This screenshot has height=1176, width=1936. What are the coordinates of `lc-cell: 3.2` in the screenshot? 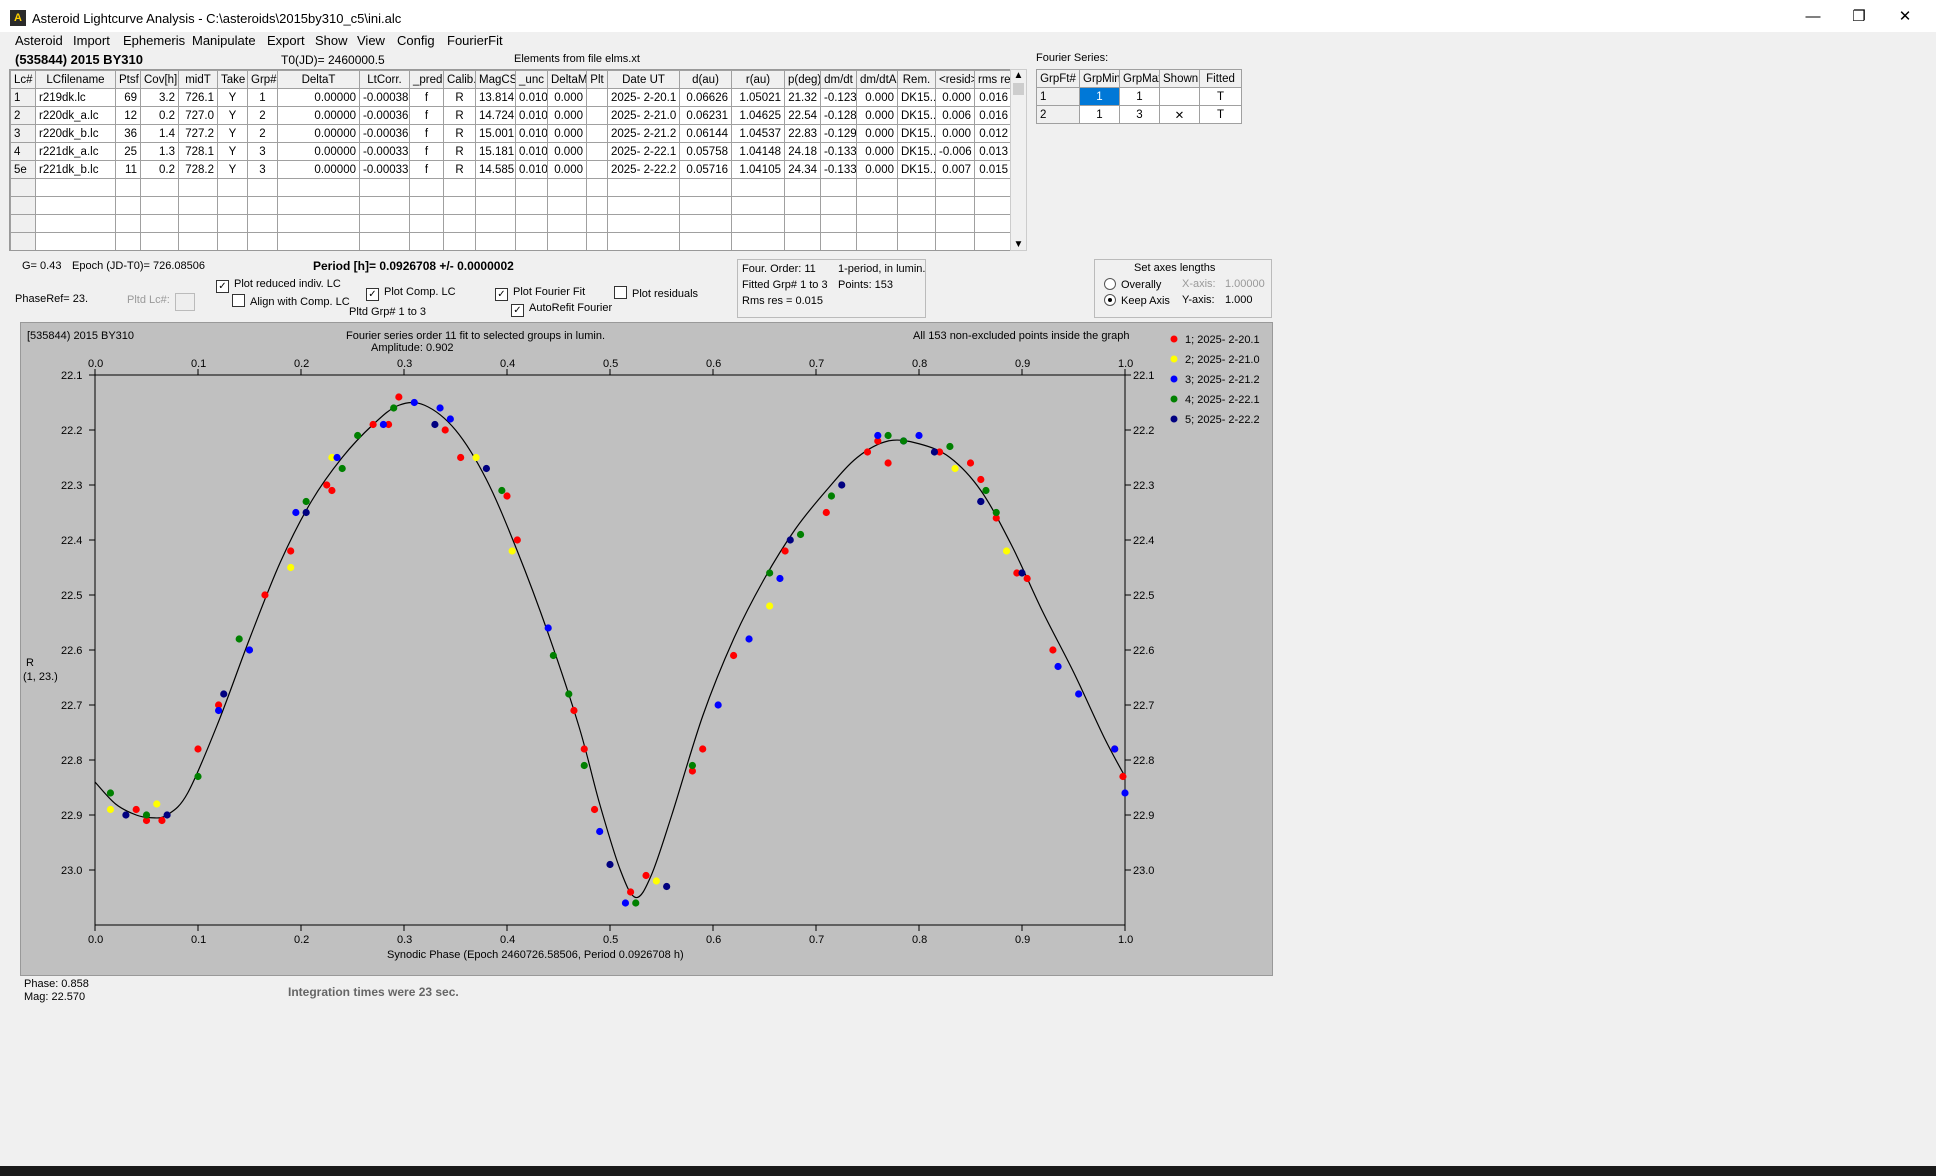 It's located at (159, 97).